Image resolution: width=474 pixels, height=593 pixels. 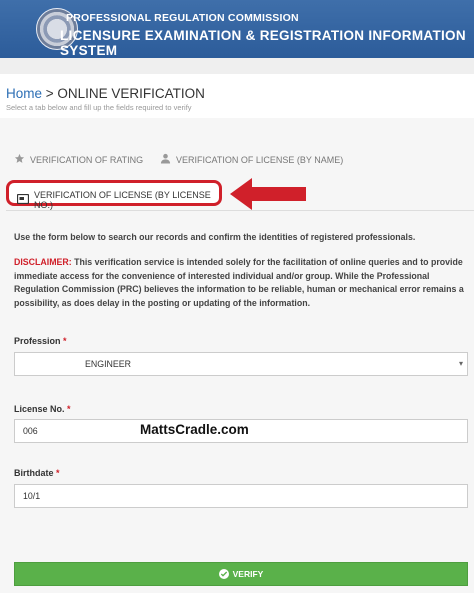 I want to click on tab-verification-of-rating: VERIFICATION OF RATING, so click(x=78, y=159).